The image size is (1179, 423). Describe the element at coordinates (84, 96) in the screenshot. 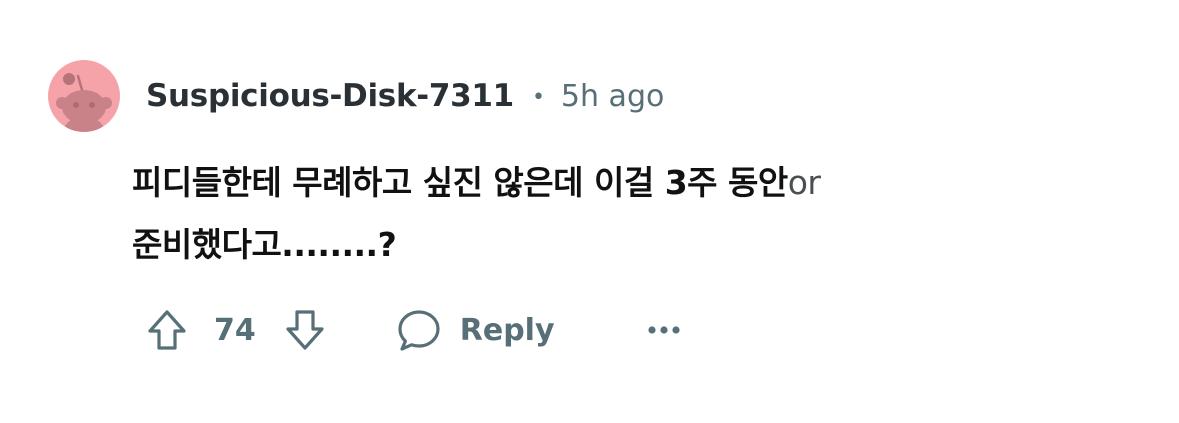

I see `avatar-icon` at that location.